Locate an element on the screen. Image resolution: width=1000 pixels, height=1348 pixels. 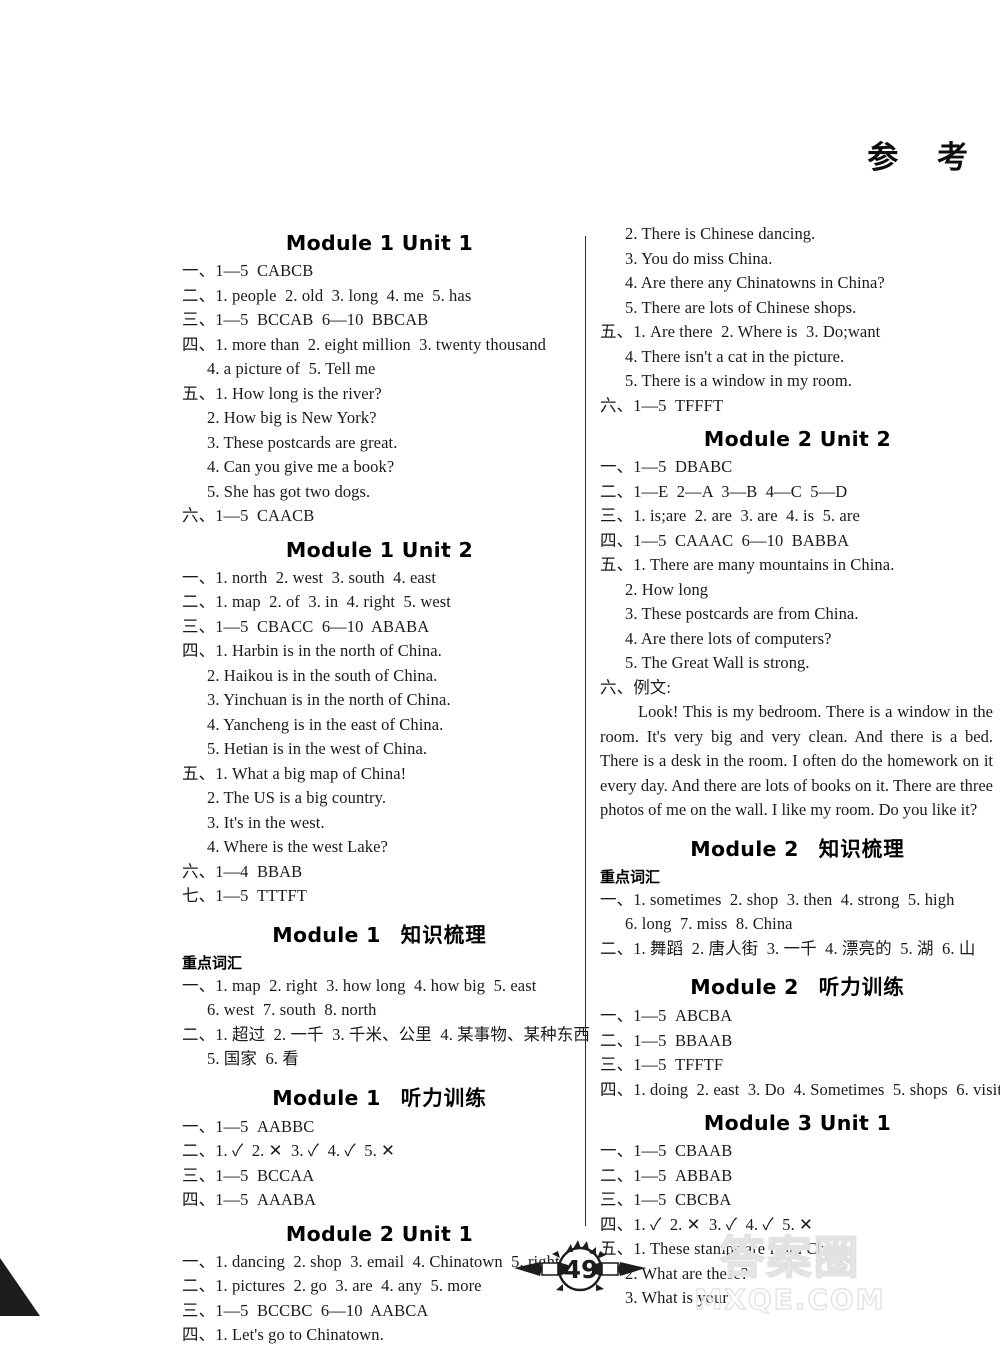
answer-line: 4. Are there any Chinatowns in China? is located at coordinates (755, 282).